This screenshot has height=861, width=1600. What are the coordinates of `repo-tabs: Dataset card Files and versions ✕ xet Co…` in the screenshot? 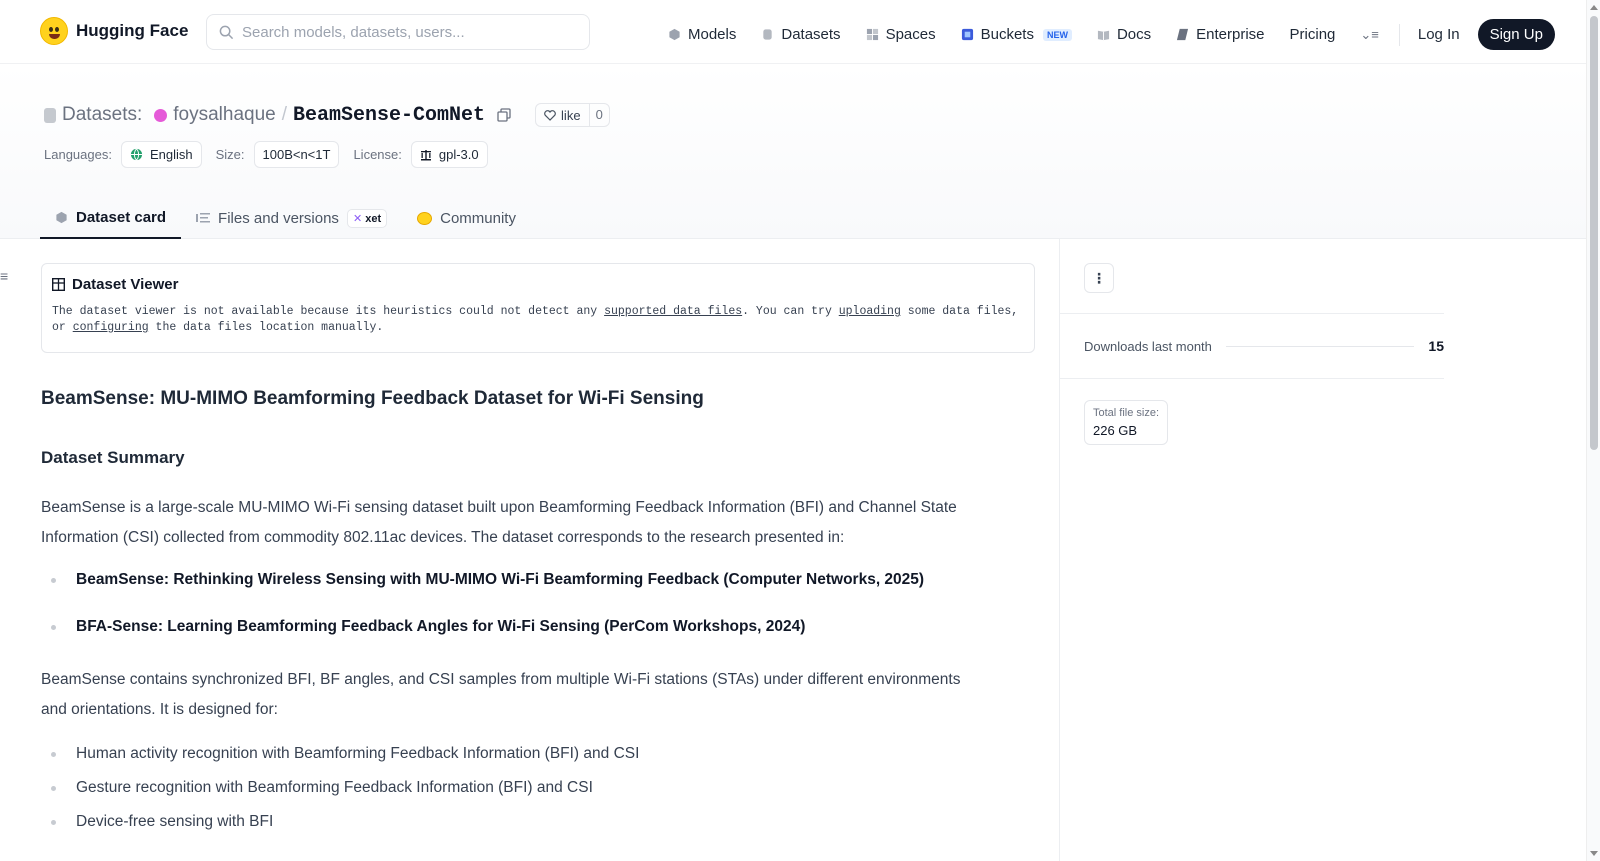 It's located at (285, 218).